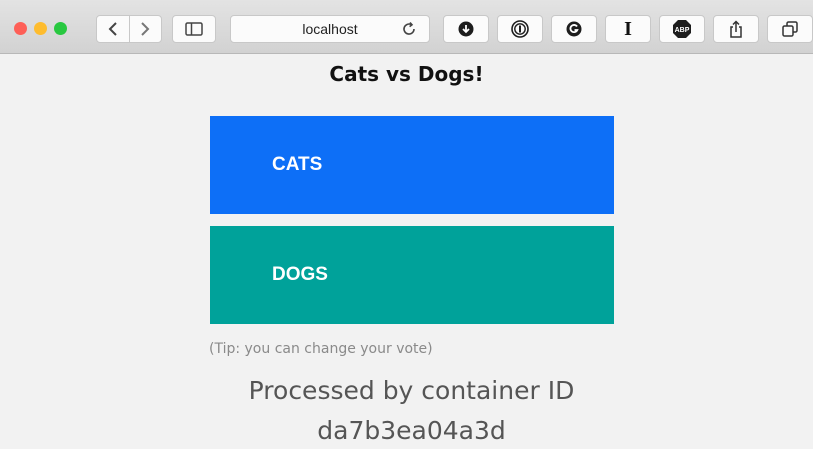  I want to click on chevron-right-icon, so click(145, 29).